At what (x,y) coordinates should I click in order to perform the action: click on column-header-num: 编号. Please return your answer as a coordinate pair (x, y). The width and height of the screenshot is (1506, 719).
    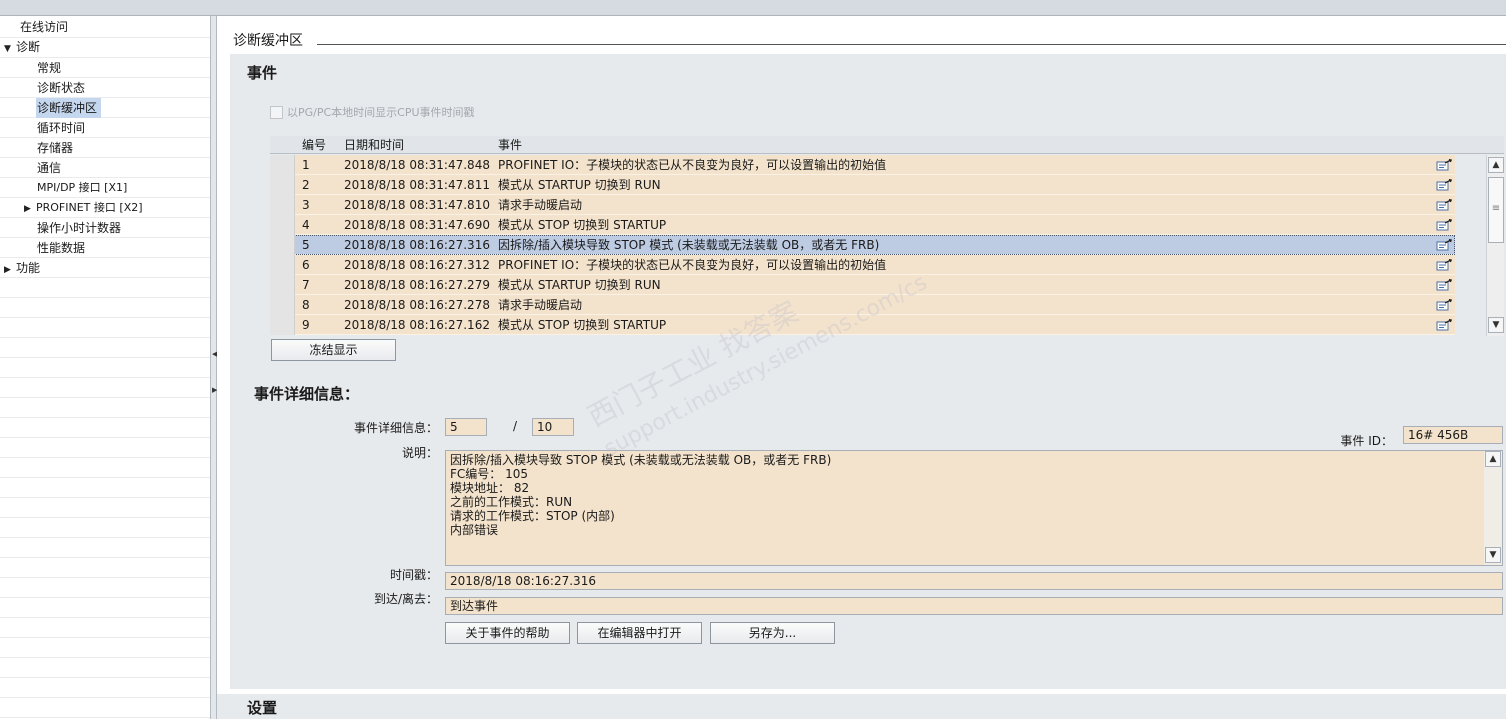
    Looking at the image, I should click on (314, 145).